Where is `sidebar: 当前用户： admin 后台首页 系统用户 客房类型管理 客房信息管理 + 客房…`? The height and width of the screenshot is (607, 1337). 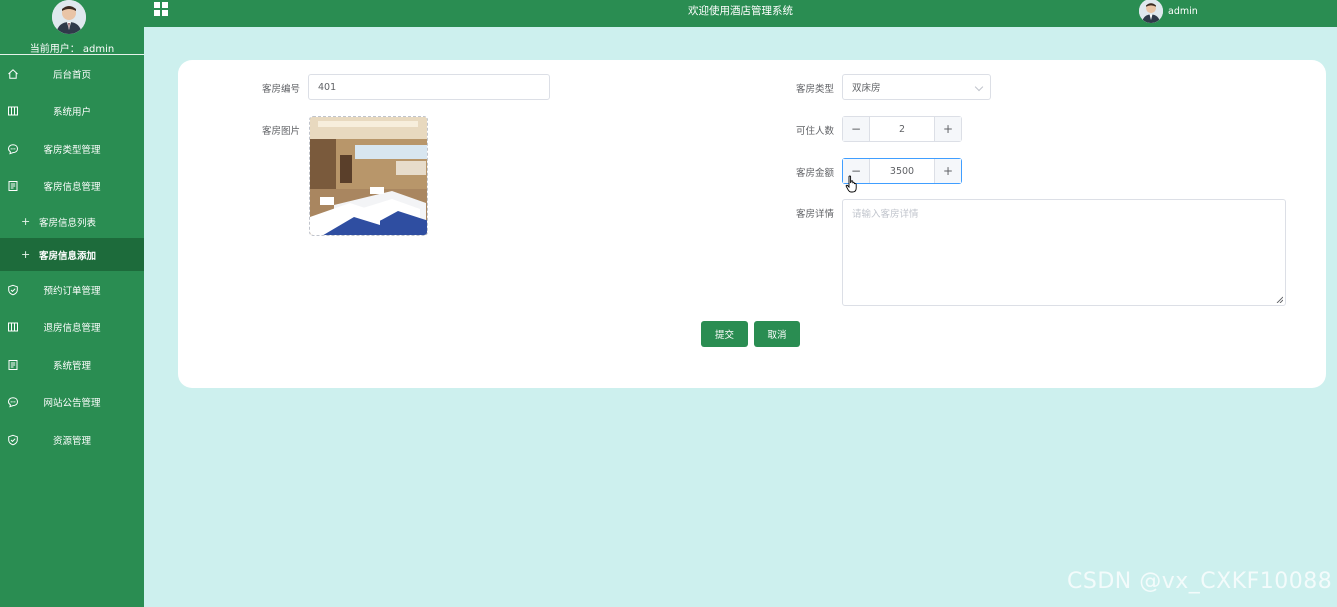
sidebar: 当前用户： admin 后台首页 系统用户 客房类型管理 客房信息管理 + 客房… is located at coordinates (72, 303).